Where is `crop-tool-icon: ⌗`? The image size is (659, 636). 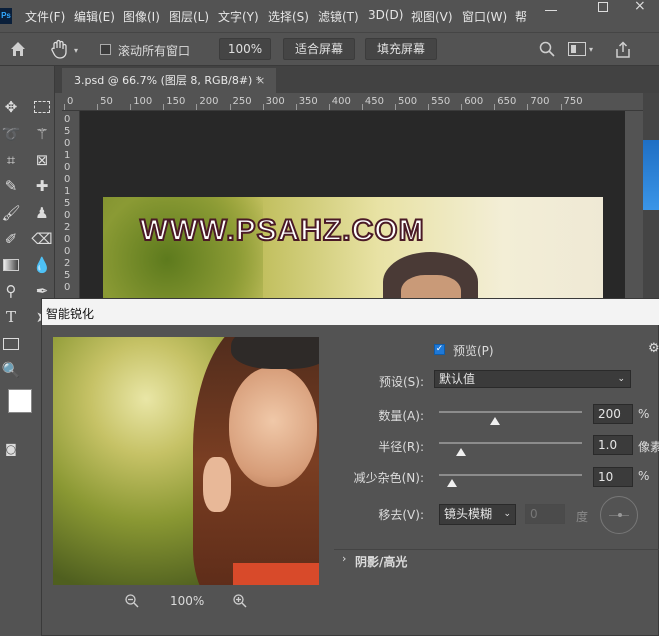 crop-tool-icon: ⌗ is located at coordinates (11, 160).